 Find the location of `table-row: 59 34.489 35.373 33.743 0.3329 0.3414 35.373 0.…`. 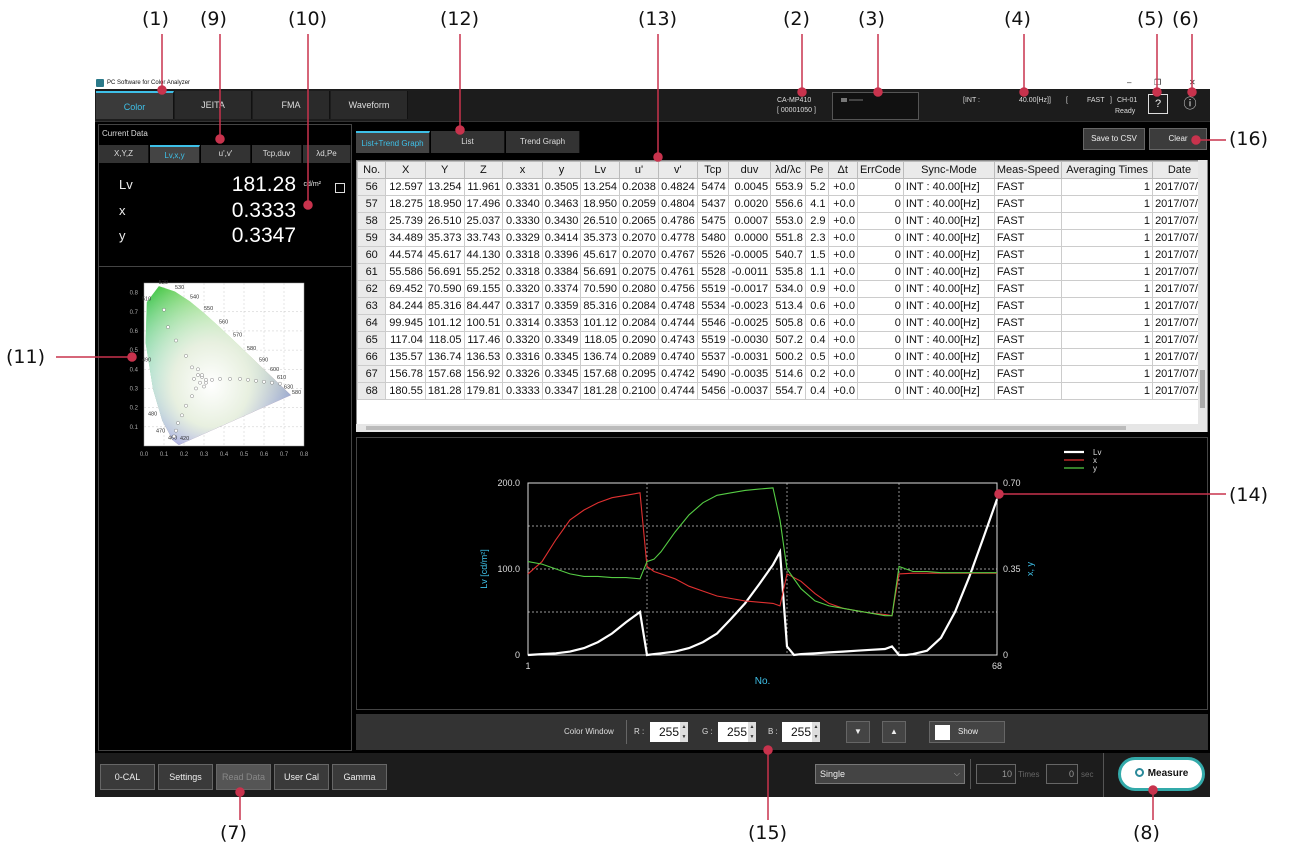

table-row: 59 34.489 35.373 33.743 0.3329 0.3414 35.373 0.… is located at coordinates (782, 238).